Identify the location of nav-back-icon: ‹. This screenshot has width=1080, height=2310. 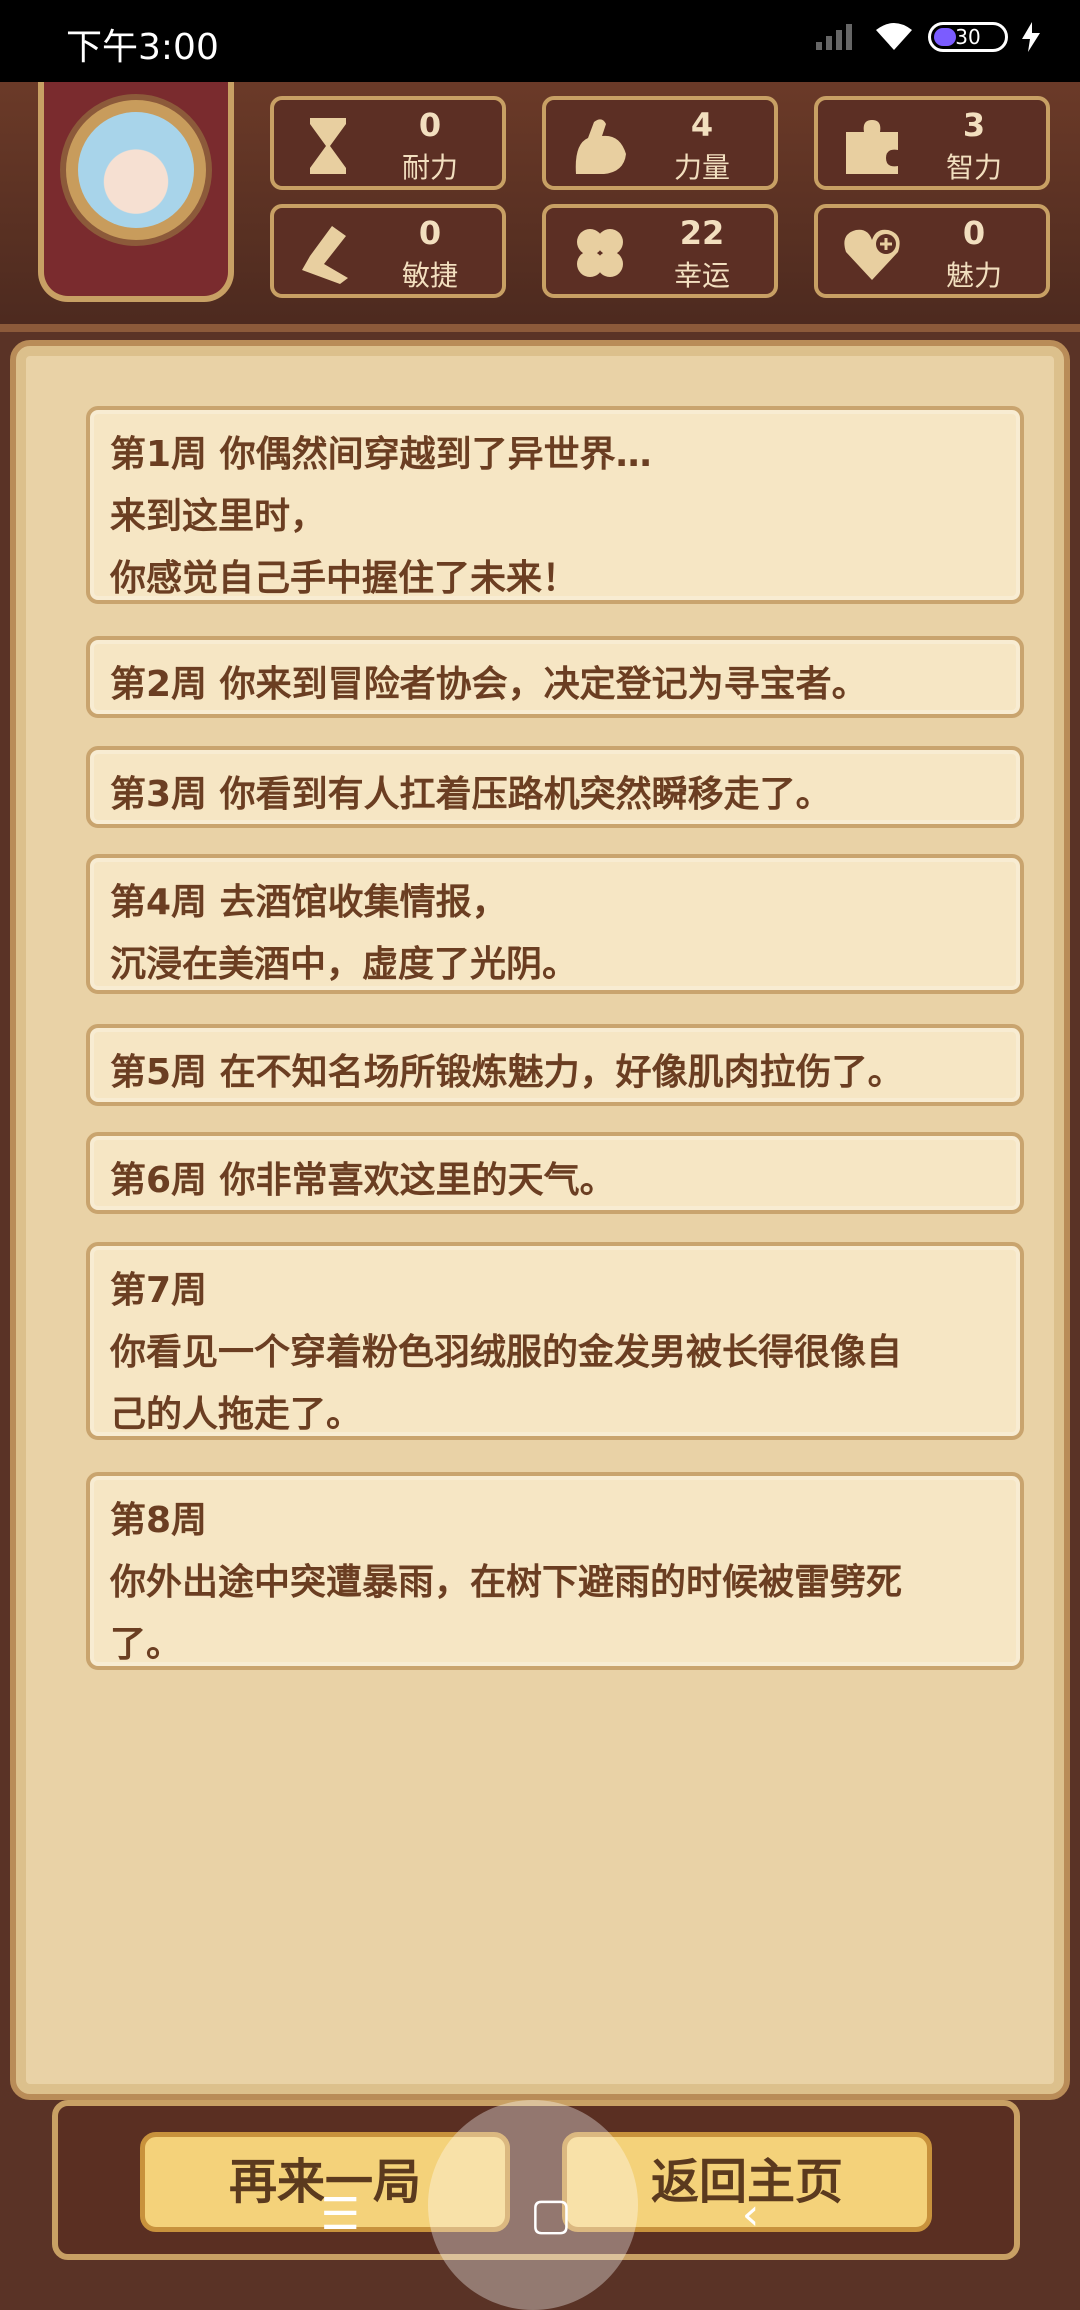
(751, 2214).